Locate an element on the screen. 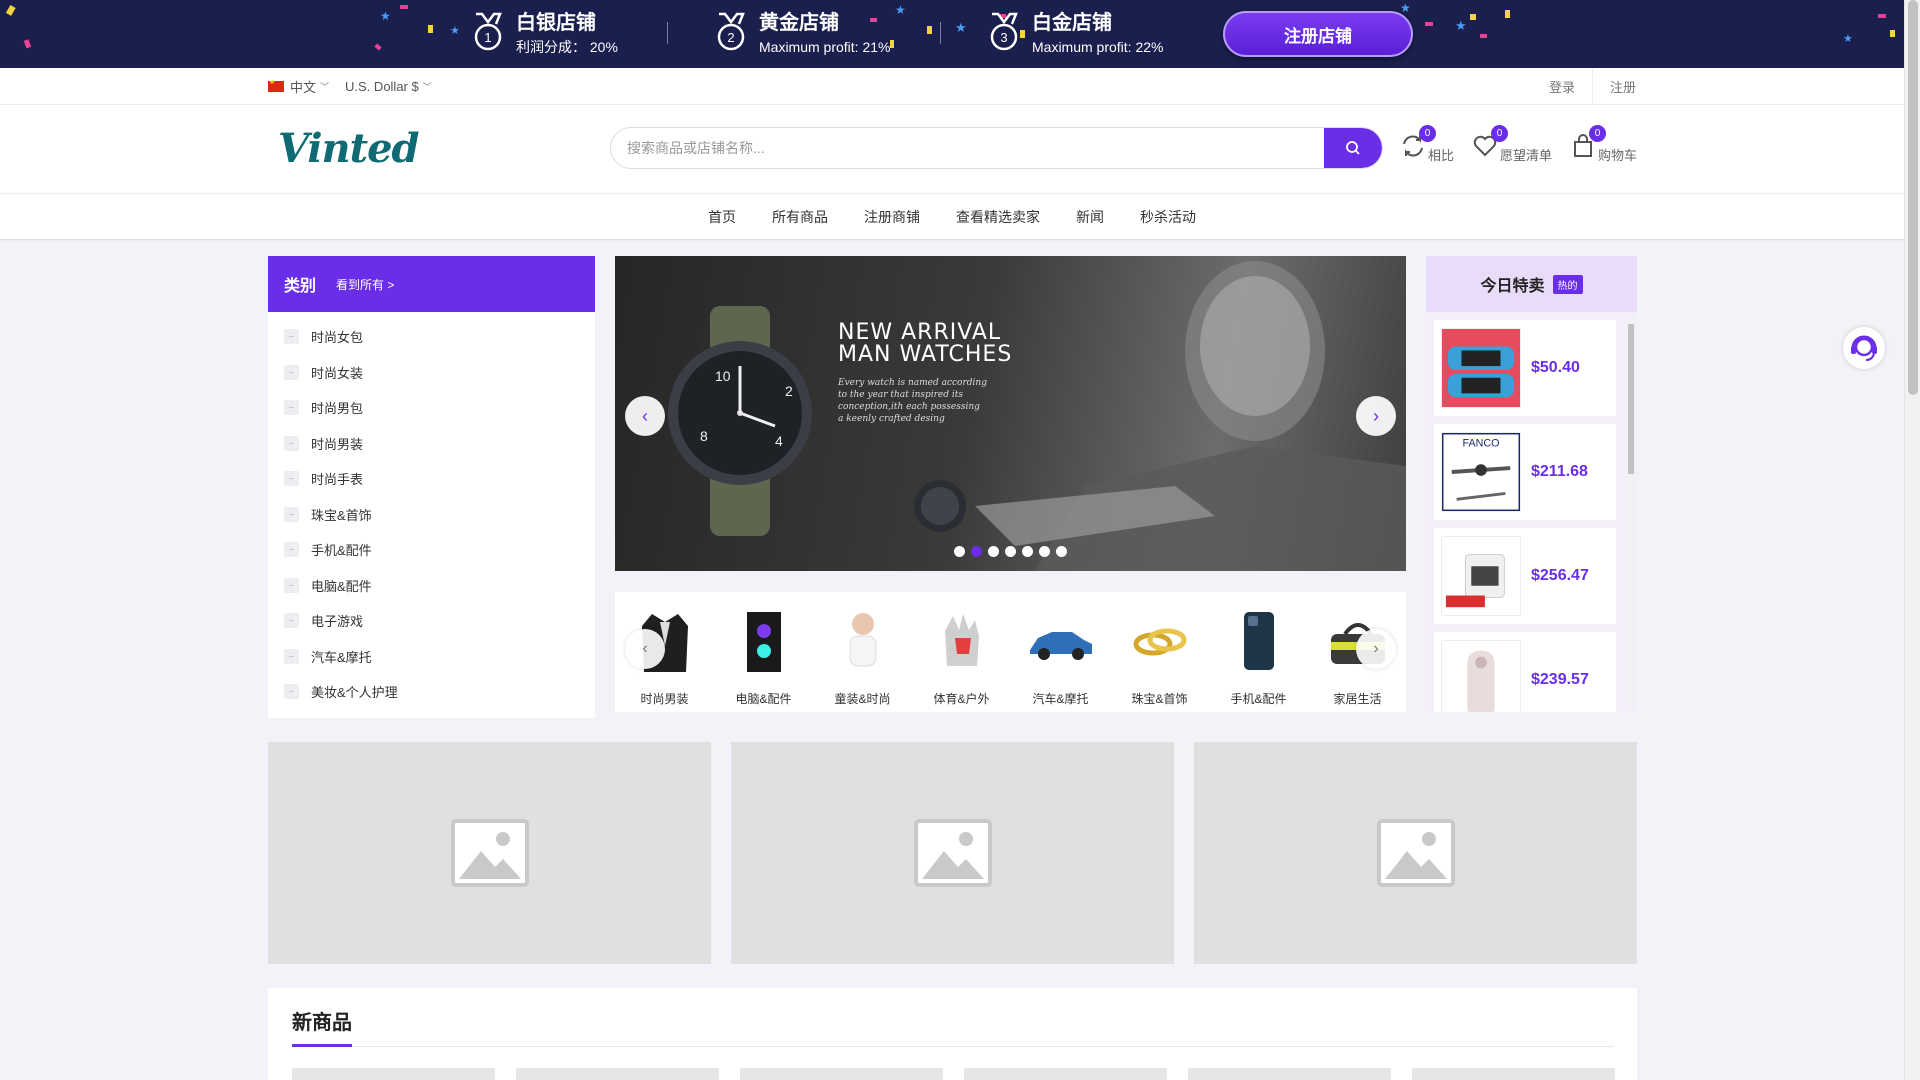 This screenshot has width=1920, height=1080. category-item: 时尚男装 is located at coordinates (431, 444).